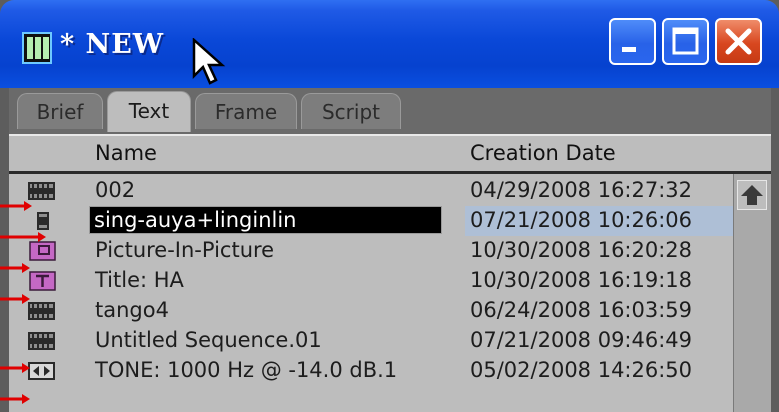 This screenshot has width=779, height=412. What do you see at coordinates (208, 340) in the screenshot?
I see `clip-name: Untitled Sequence.01` at bounding box center [208, 340].